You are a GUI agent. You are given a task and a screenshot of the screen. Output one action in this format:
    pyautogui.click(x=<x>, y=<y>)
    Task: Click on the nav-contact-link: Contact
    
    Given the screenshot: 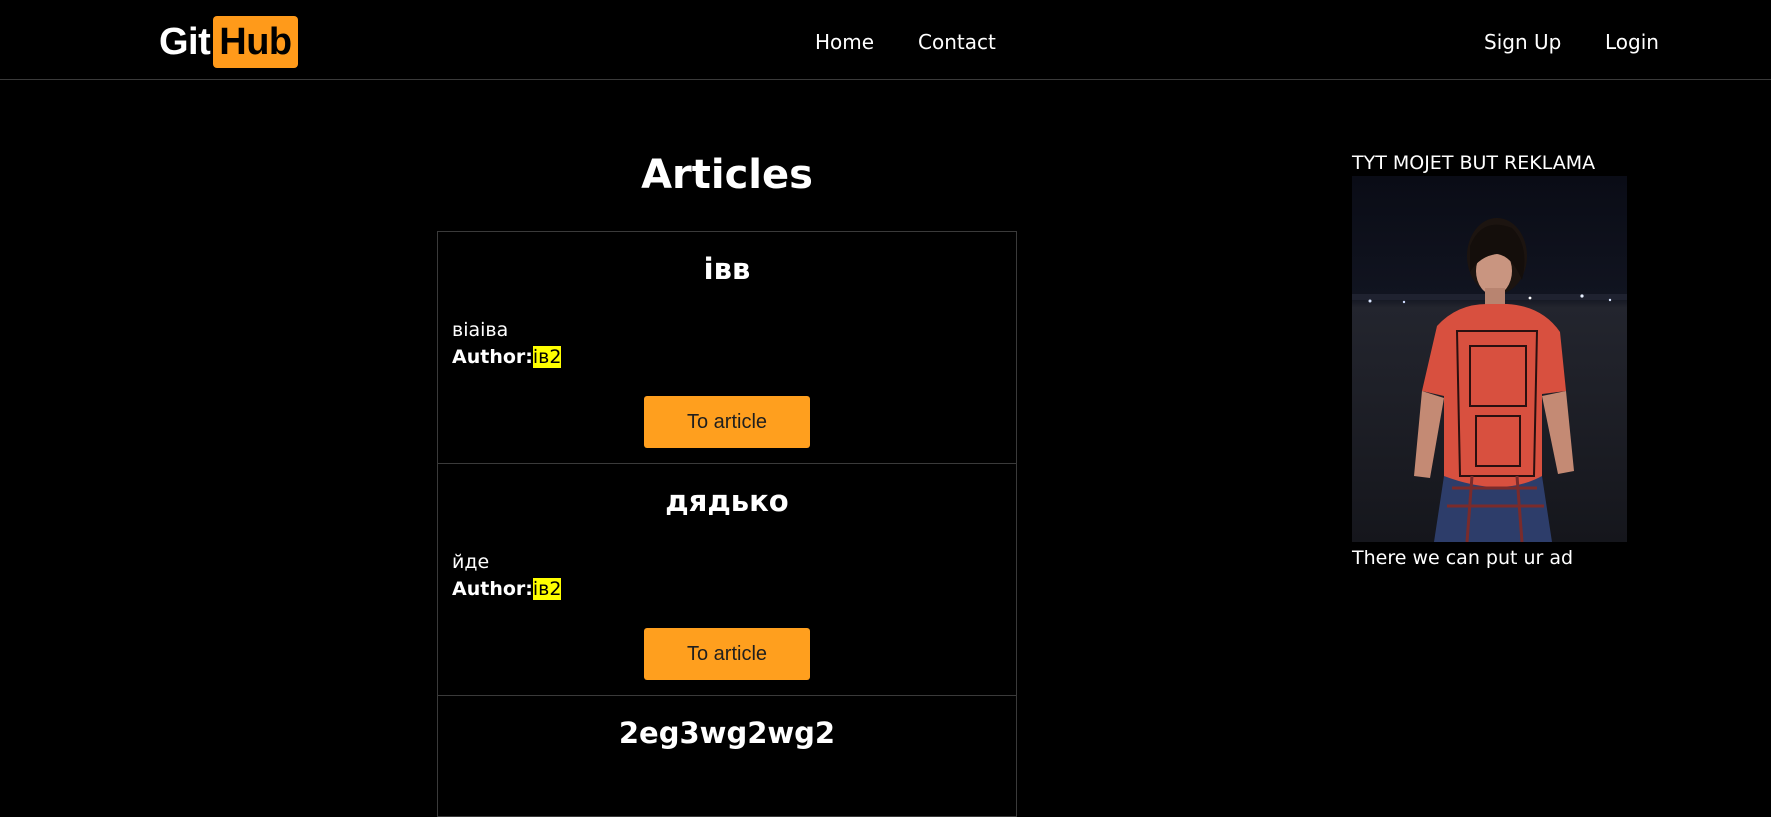 What is the action you would take?
    pyautogui.click(x=957, y=42)
    